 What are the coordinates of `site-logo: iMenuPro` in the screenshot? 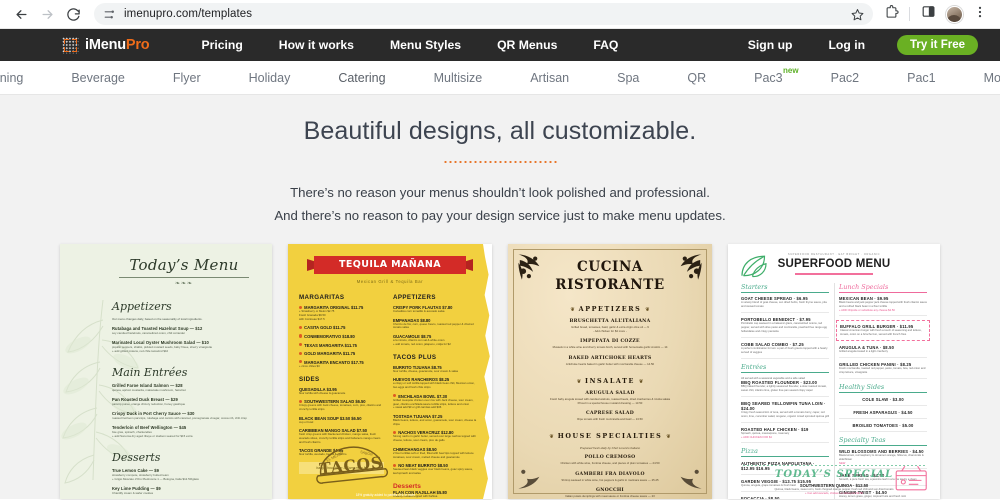 It's located at (106, 45).